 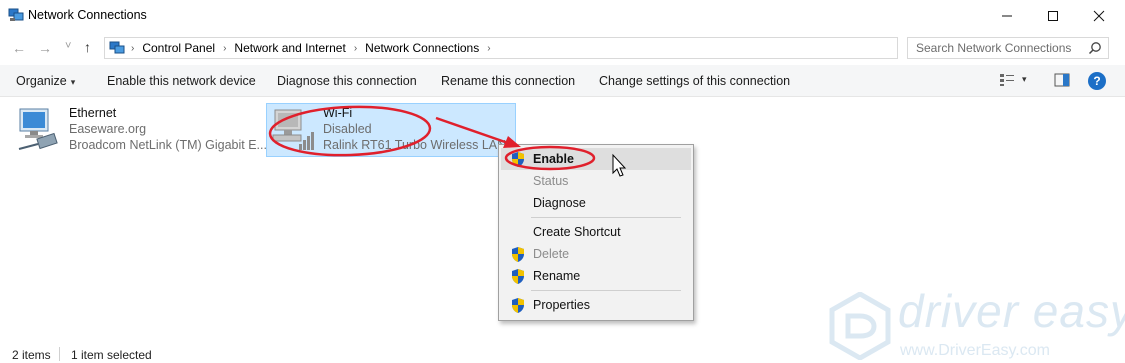 What do you see at coordinates (347, 129) in the screenshot?
I see `connection-network: Disabled` at bounding box center [347, 129].